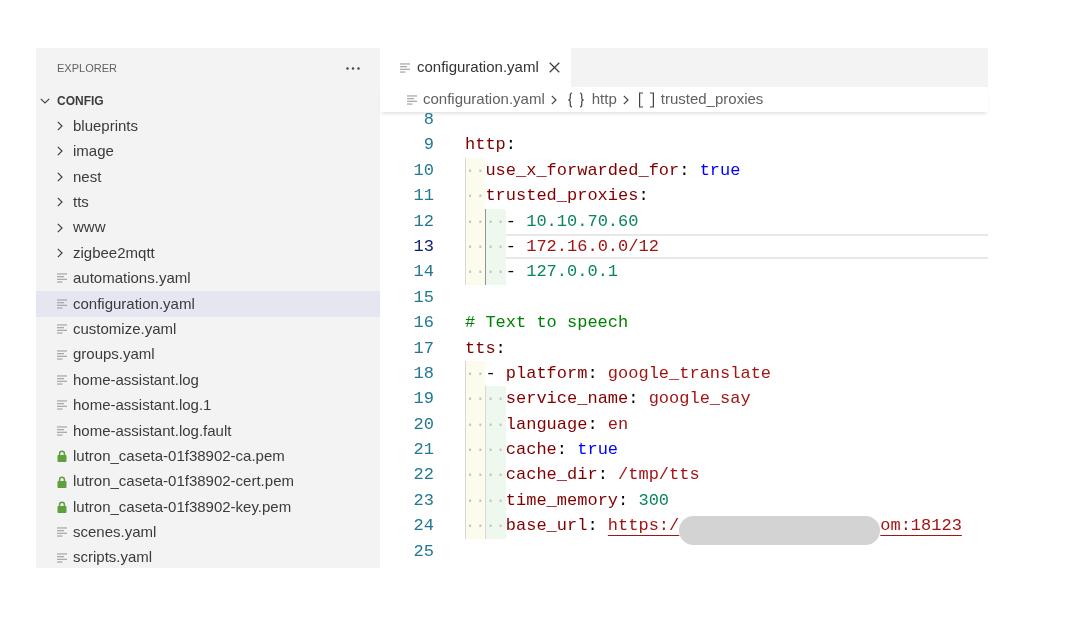 This screenshot has height=628, width=1069. I want to click on editor-tab: configuration.yaml, so click(475, 67).